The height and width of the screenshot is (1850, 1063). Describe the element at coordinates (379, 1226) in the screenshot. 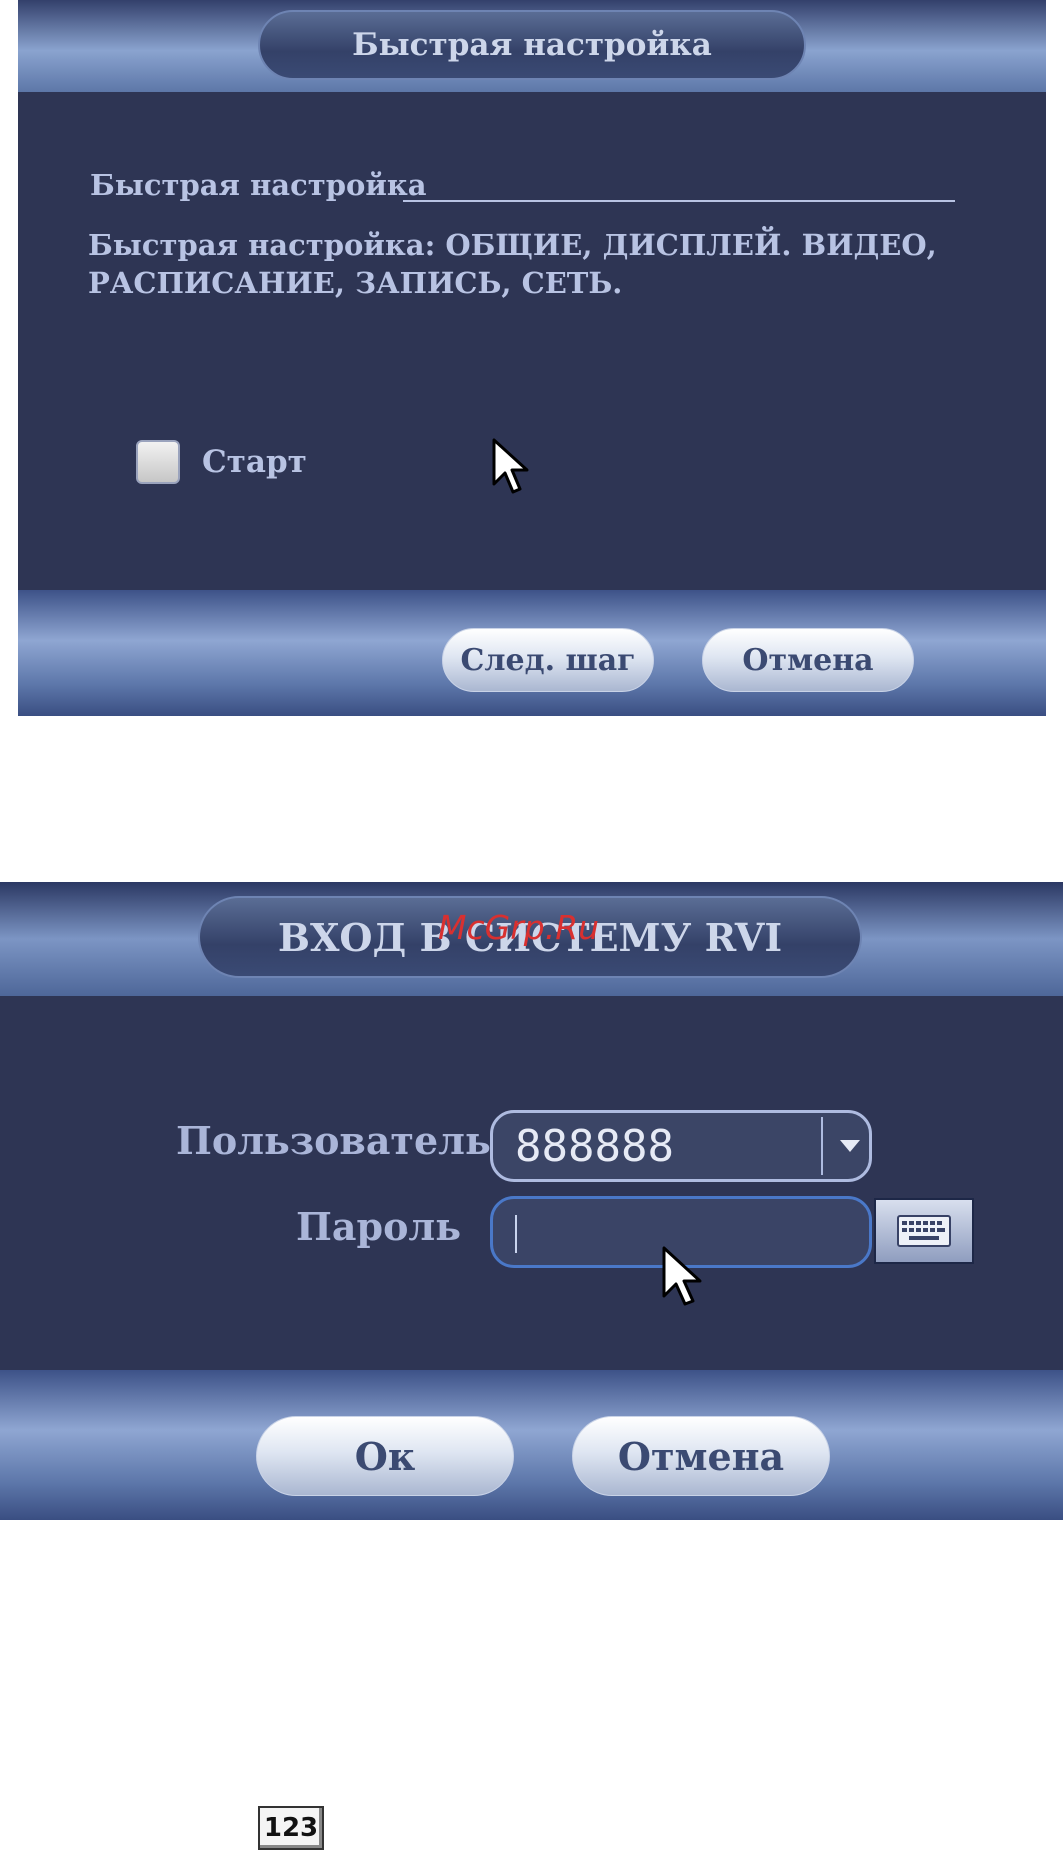

I see `password-label: Пароль` at that location.